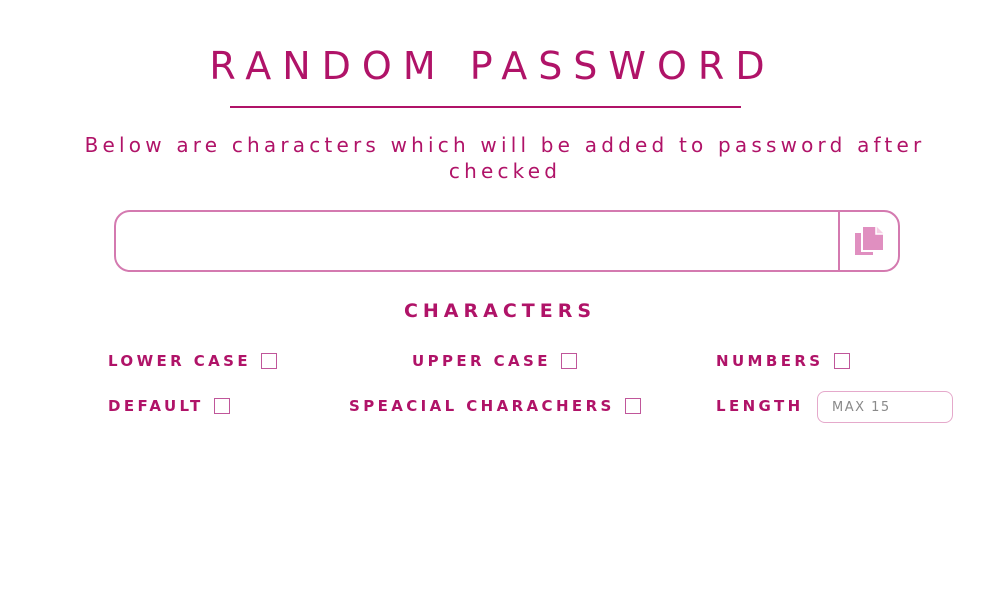 This screenshot has height=600, width=1000. I want to click on password-output-field, so click(478, 241).